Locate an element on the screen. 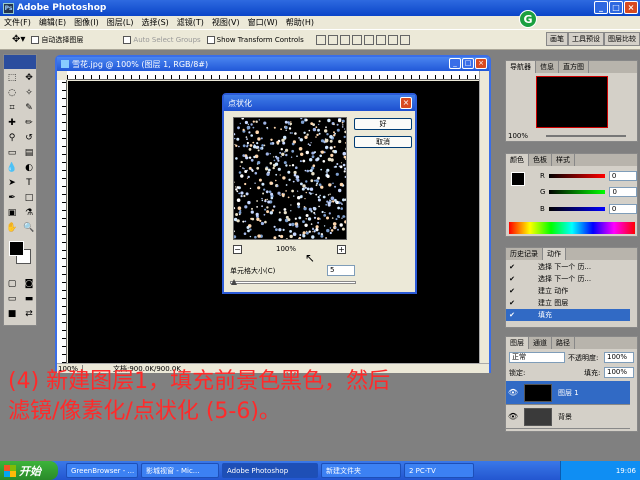 This screenshot has width=640, height=480. doc-minimize-button: _ is located at coordinates (455, 63).